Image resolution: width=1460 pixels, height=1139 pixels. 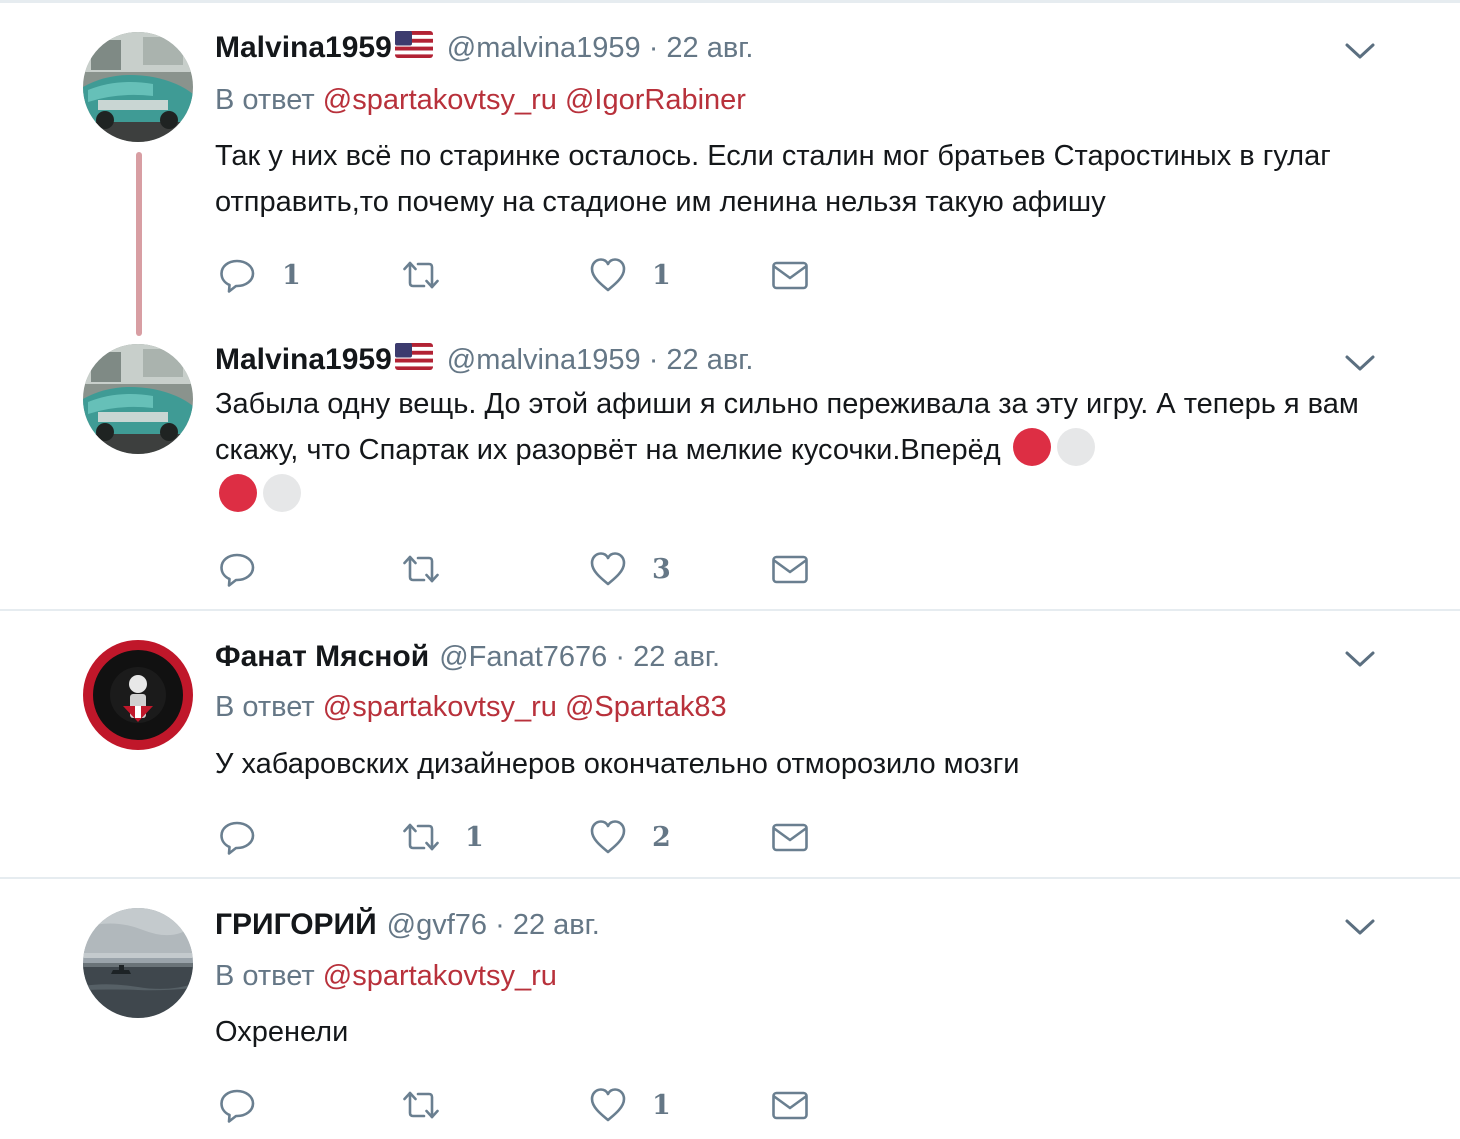 I want to click on reply-context: В ответ @spartakovtsy_ru @IgorRabiner, so click(x=480, y=100).